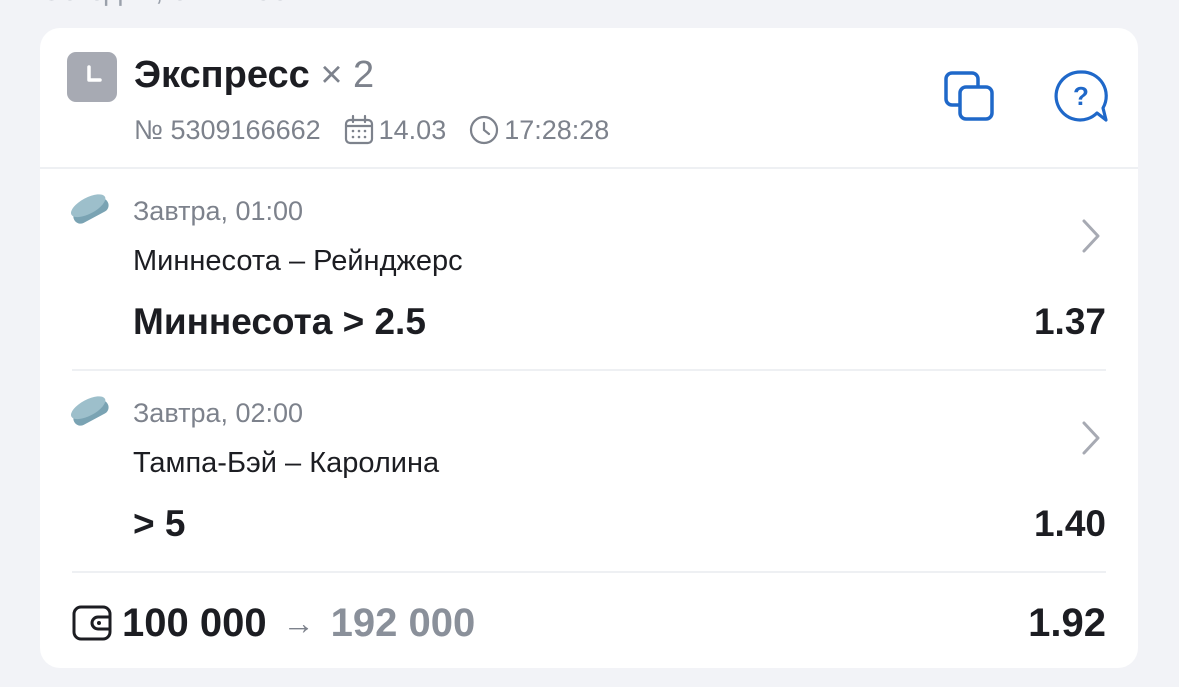 Image resolution: width=1179 pixels, height=687 pixels. What do you see at coordinates (218, 211) in the screenshot?
I see `event-time: Завтра, 01:00` at bounding box center [218, 211].